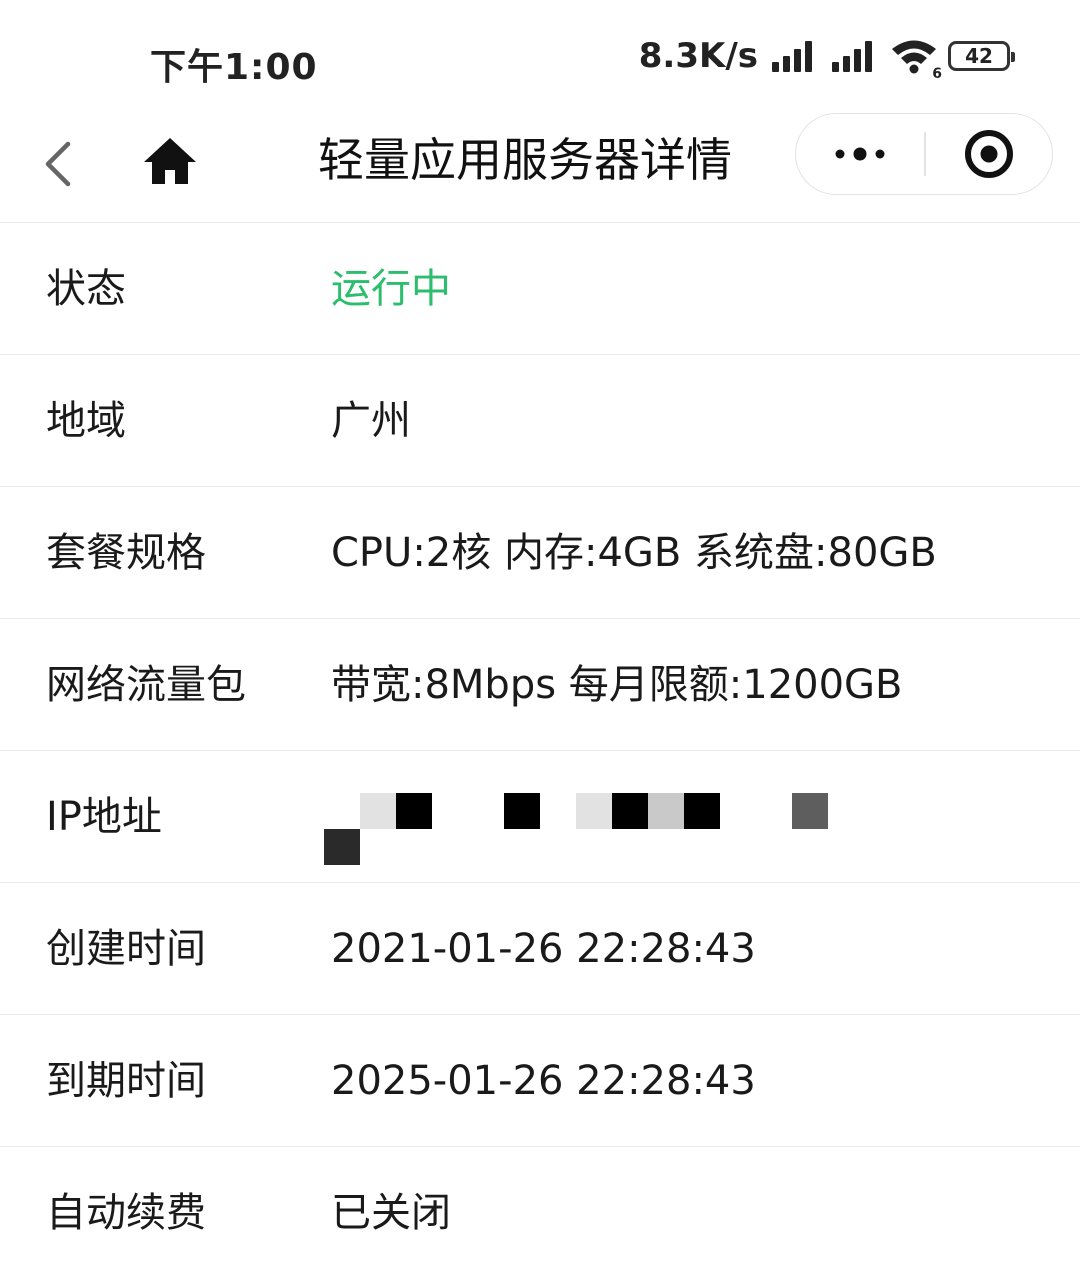  I want to click on row-label: 状态, so click(86, 289).